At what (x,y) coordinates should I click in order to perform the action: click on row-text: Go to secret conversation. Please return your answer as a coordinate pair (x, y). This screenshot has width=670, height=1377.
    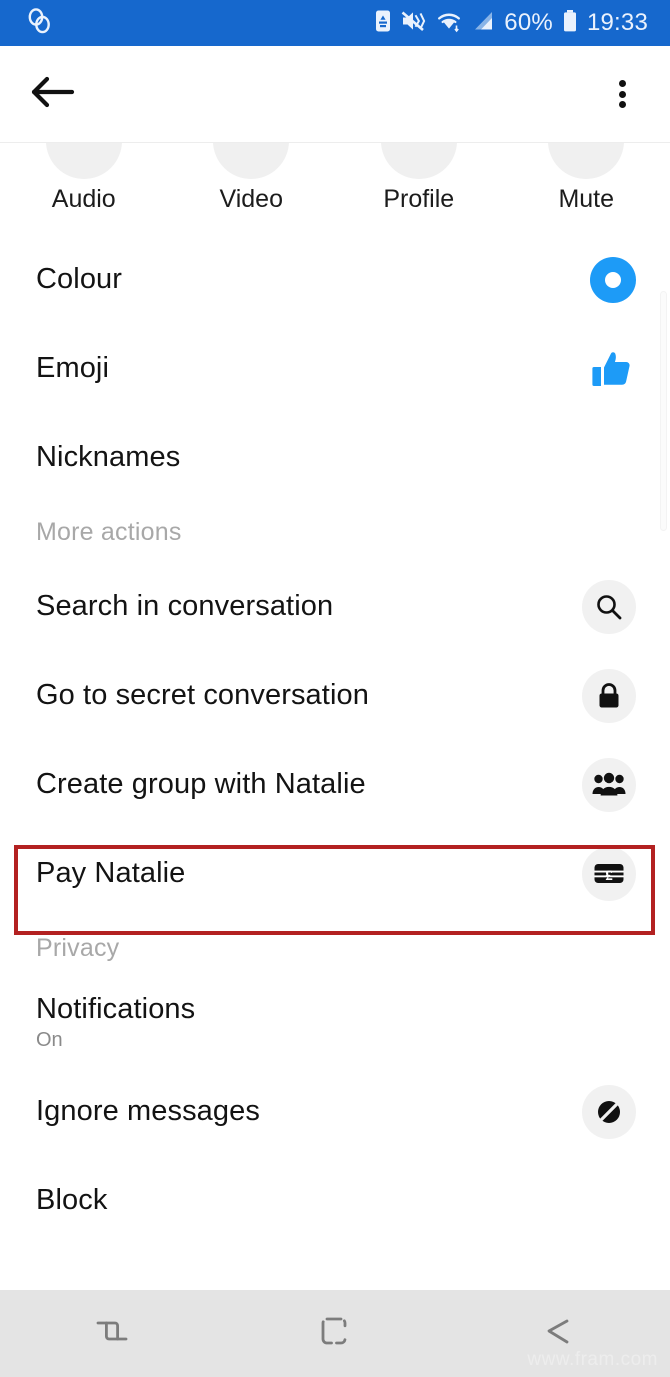
    Looking at the image, I should click on (202, 695).